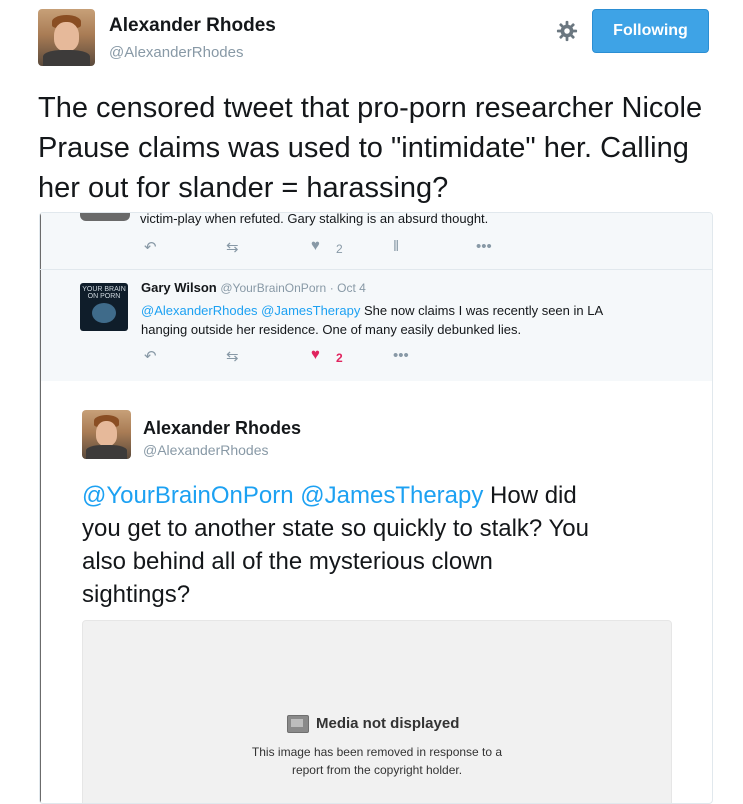  I want to click on quoted-text-1: How did, so click(533, 495).